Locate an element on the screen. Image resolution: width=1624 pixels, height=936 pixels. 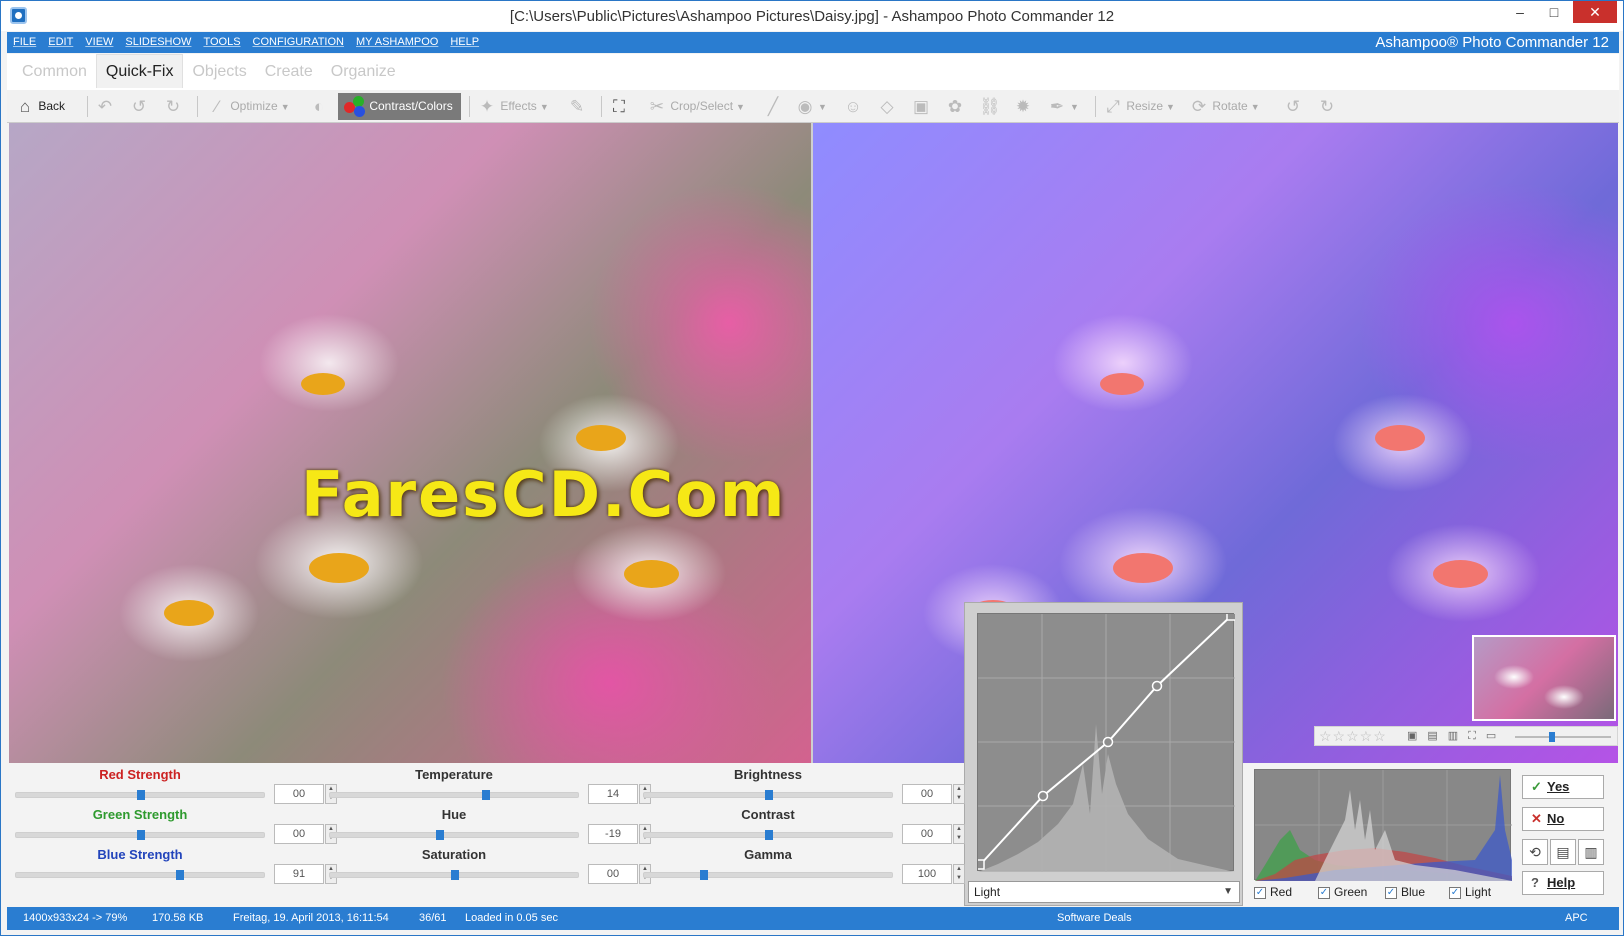
redo-button: ↻ is located at coordinates (173, 106).